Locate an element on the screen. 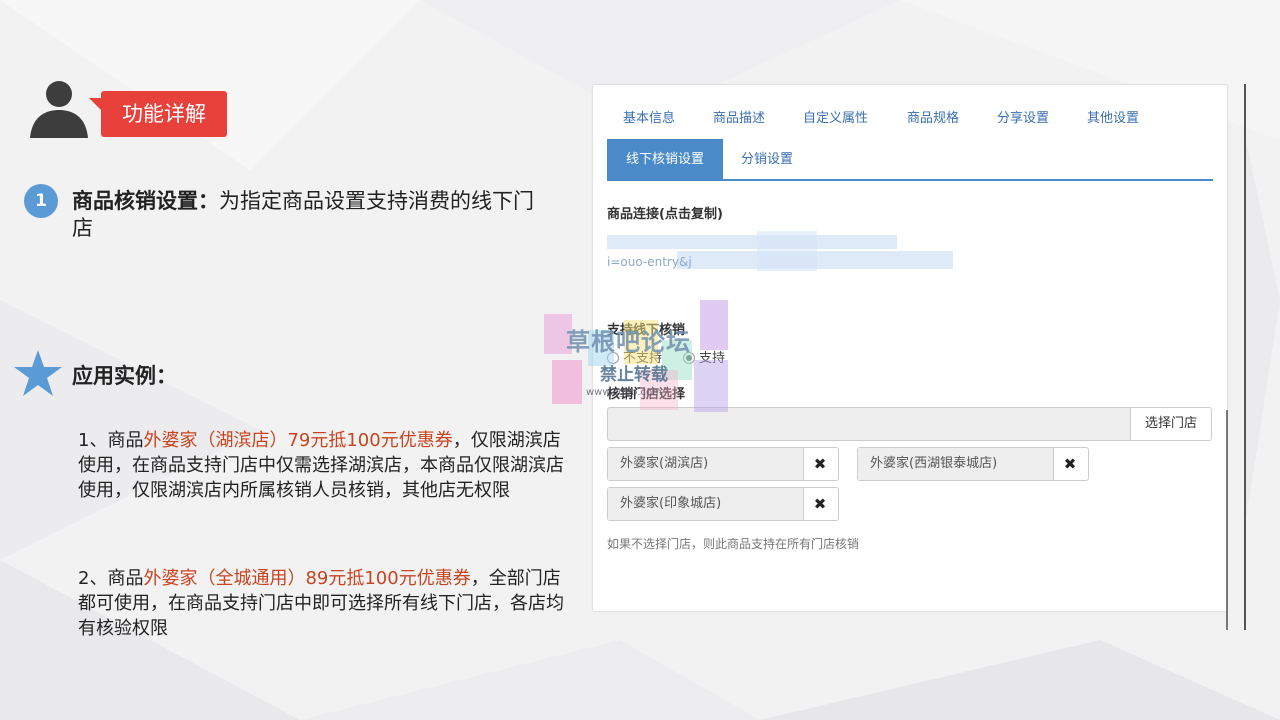 Image resolution: width=1280 pixels, height=720 pixels. tab-specifications: 商品规格 is located at coordinates (933, 116).